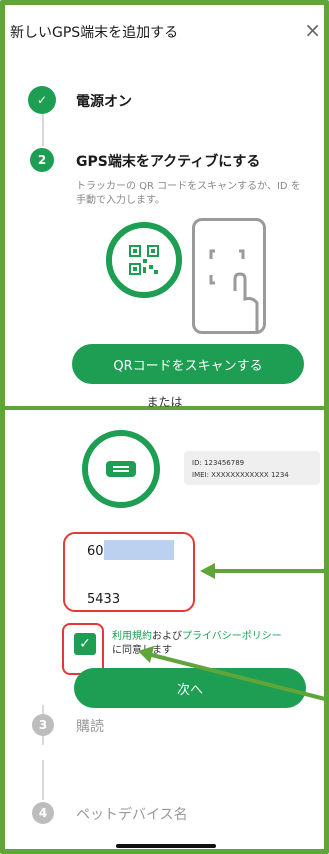  Describe the element at coordinates (139, 550) in the screenshot. I see `redacted-area` at that location.